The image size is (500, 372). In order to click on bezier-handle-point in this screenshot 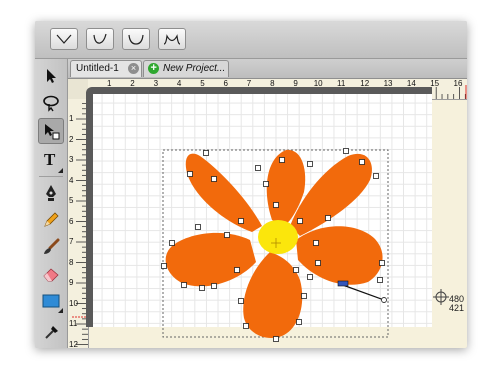, I will do `click(384, 300)`.